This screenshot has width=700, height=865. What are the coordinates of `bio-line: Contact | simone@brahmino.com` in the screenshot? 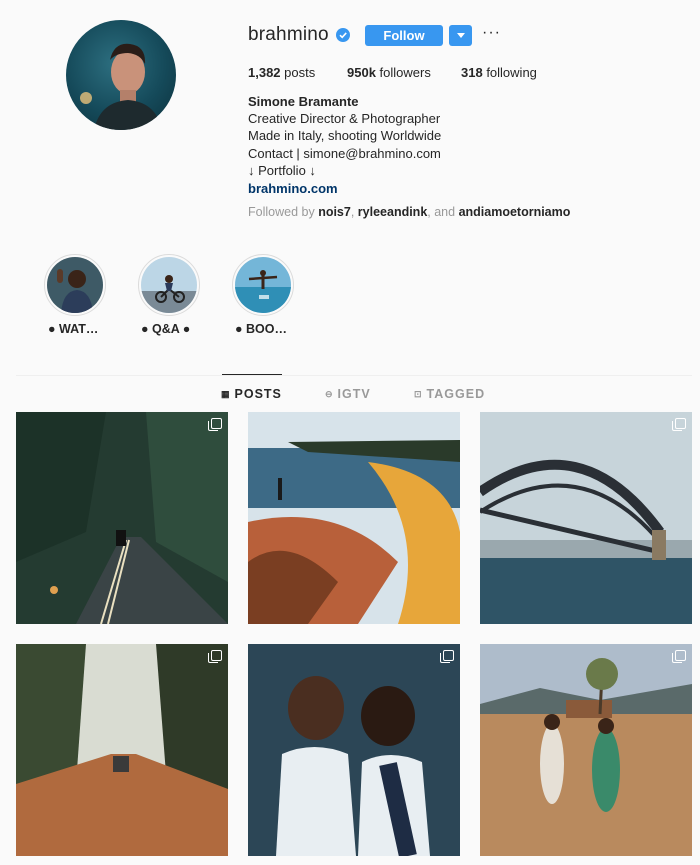 It's located at (344, 153).